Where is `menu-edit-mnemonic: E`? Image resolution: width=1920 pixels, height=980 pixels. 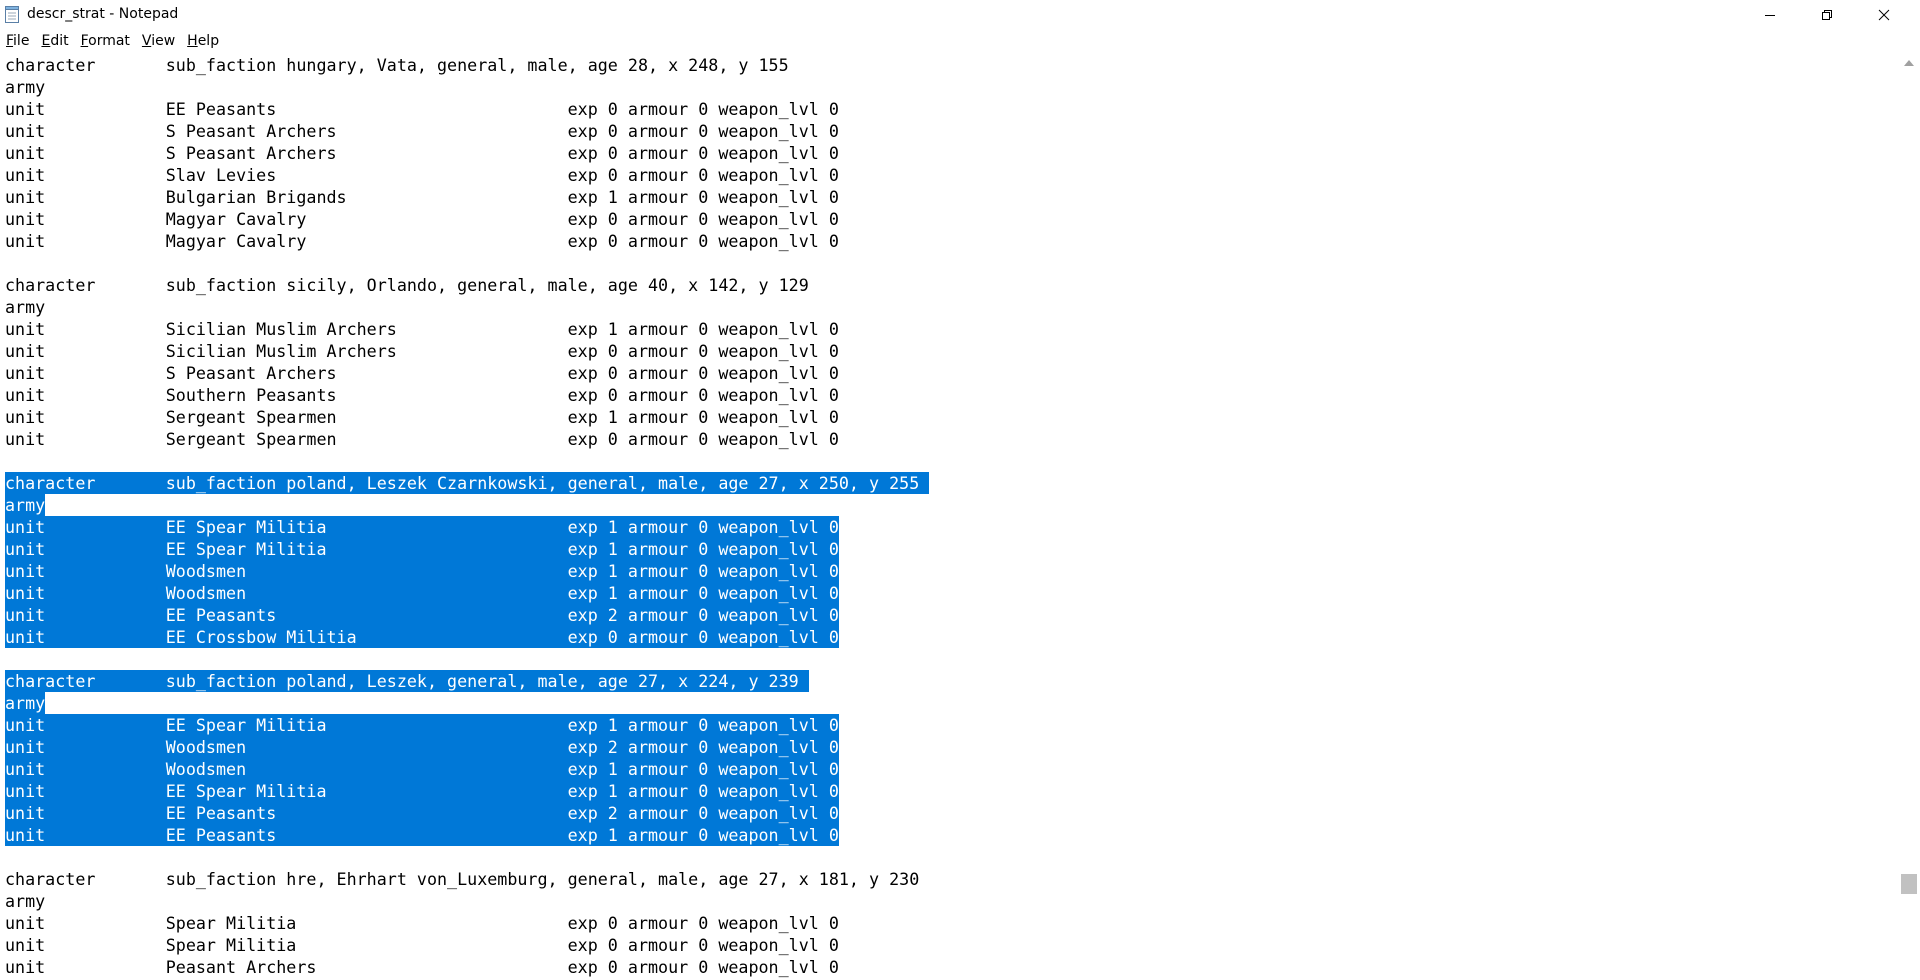
menu-edit-mnemonic: E is located at coordinates (46, 41).